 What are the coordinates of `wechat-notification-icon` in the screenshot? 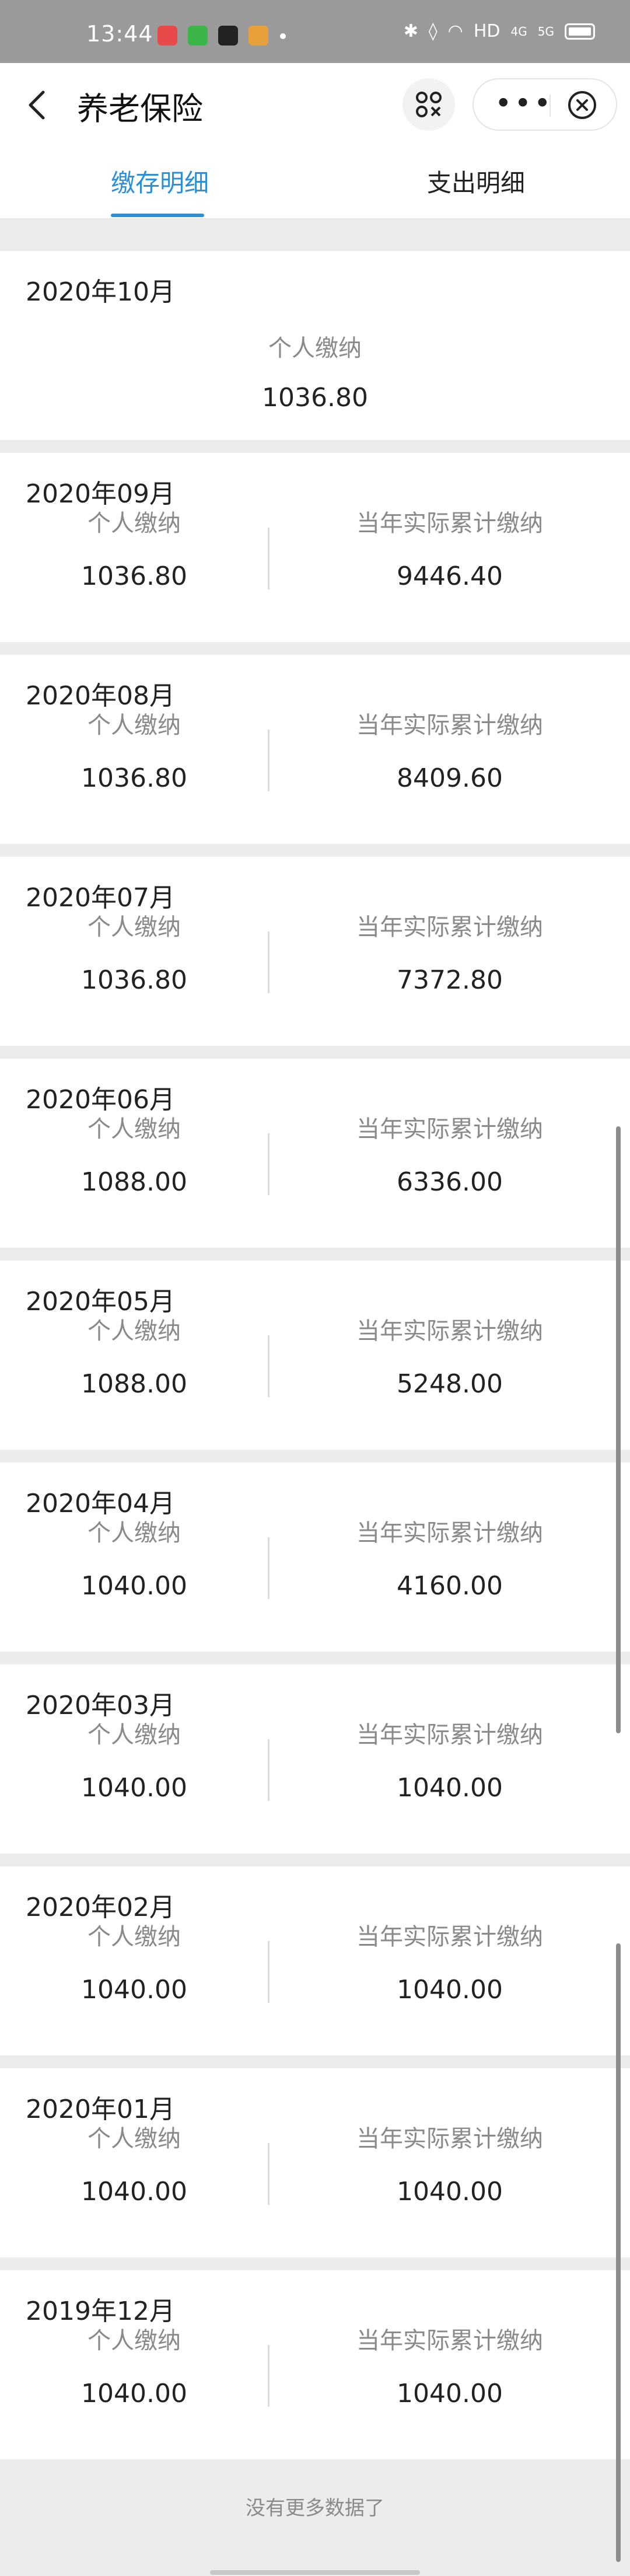 It's located at (198, 36).